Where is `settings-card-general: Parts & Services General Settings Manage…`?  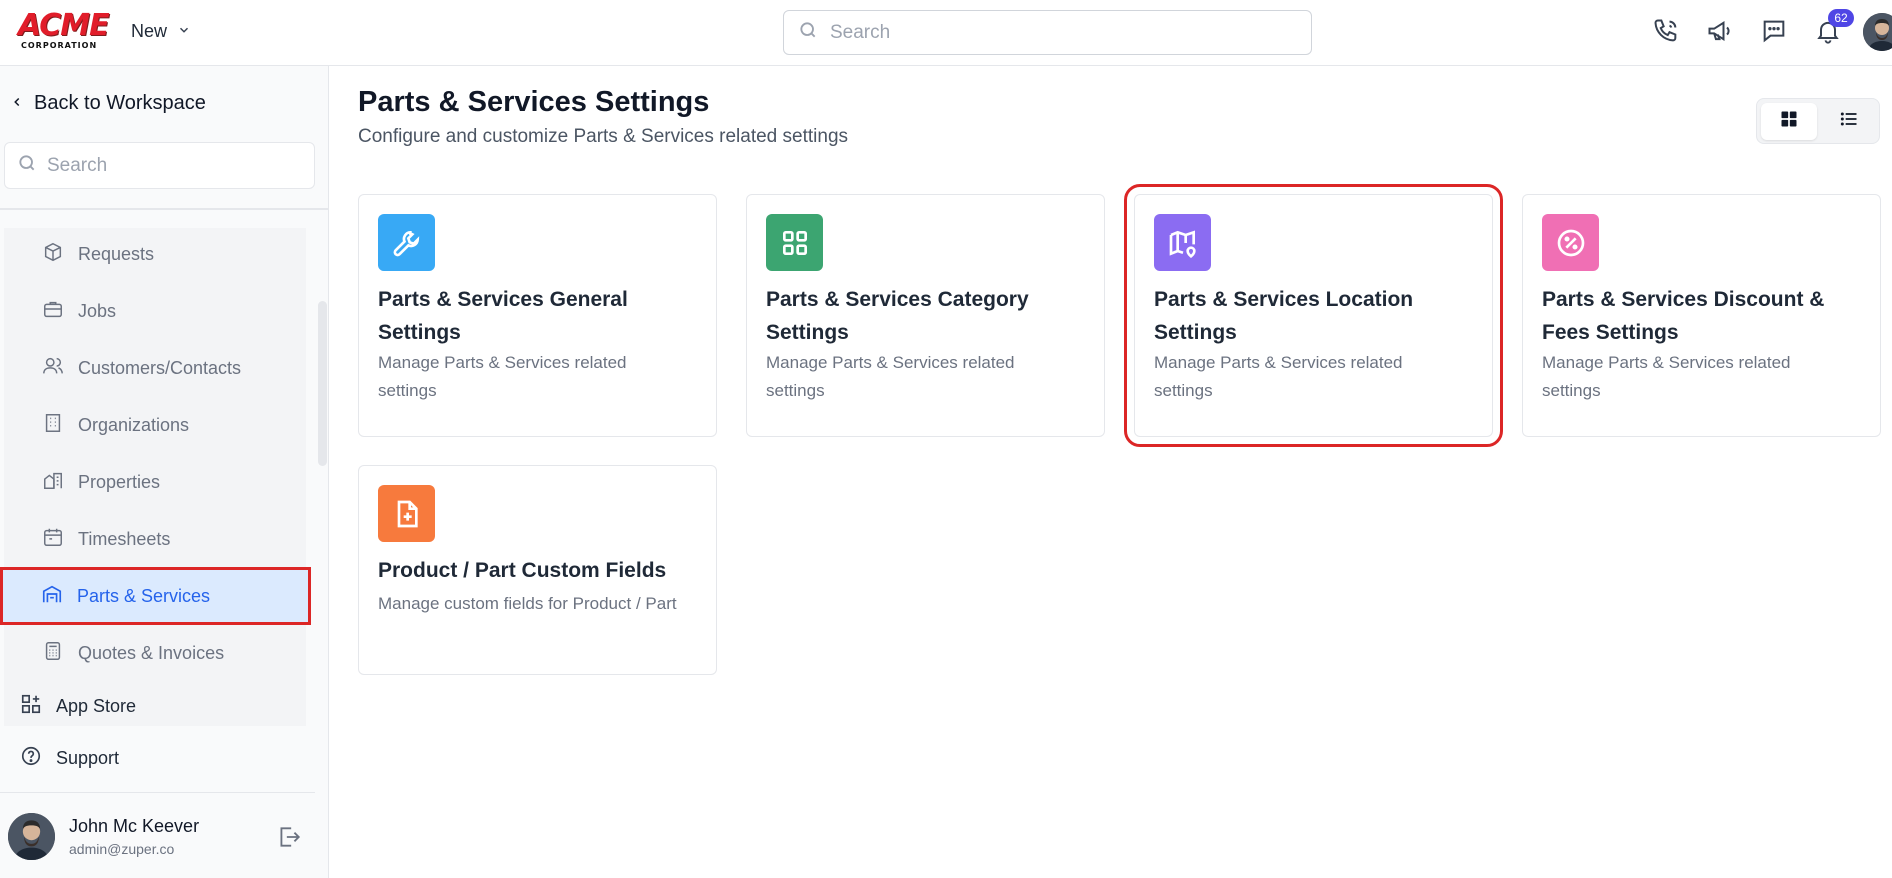
settings-card-general: Parts & Services General Settings Manage… is located at coordinates (537, 315).